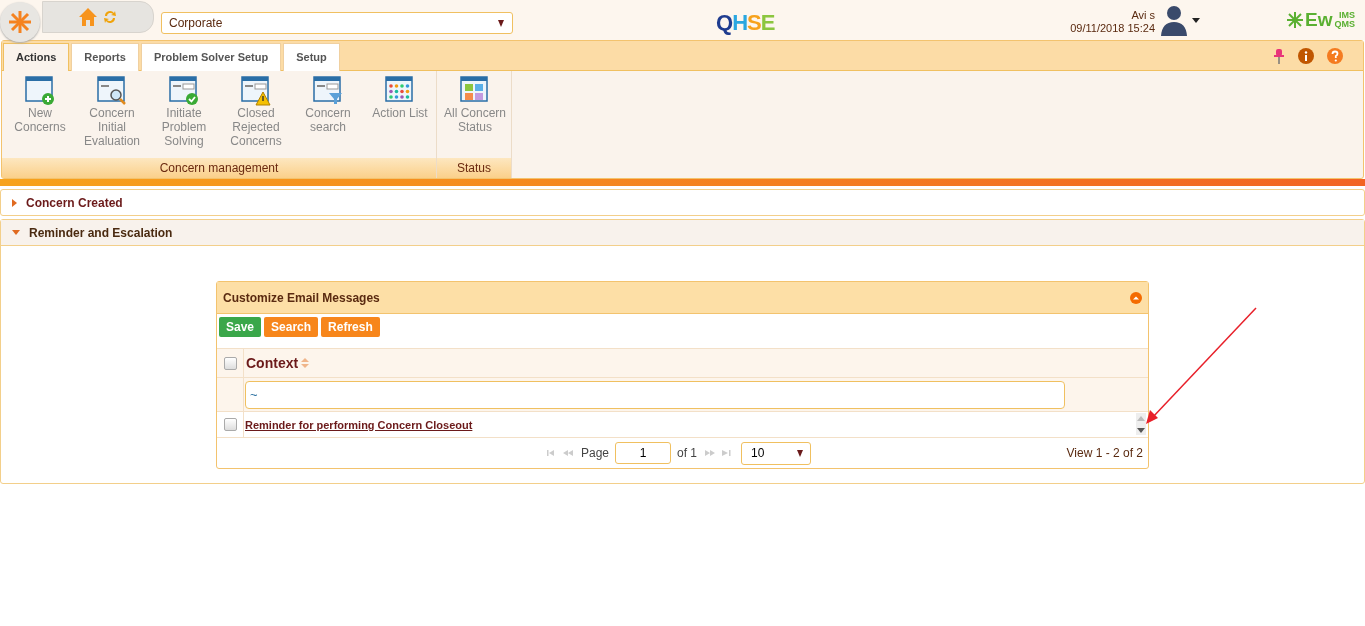 The image size is (1365, 626). Describe the element at coordinates (569, 453) in the screenshot. I see `previous-page-icon` at that location.